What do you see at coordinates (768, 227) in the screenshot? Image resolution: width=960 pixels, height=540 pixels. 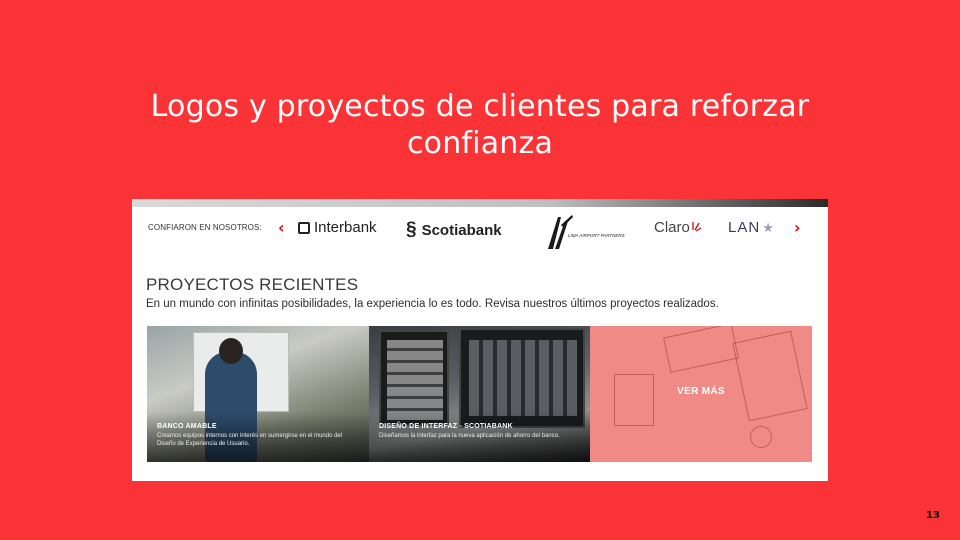 I see `lan-star-icon: ★` at bounding box center [768, 227].